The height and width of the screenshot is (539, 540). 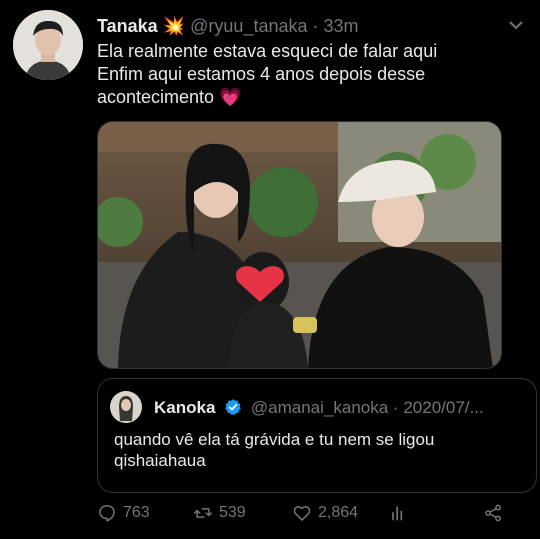 I want to click on retweet-icon, so click(x=203, y=513).